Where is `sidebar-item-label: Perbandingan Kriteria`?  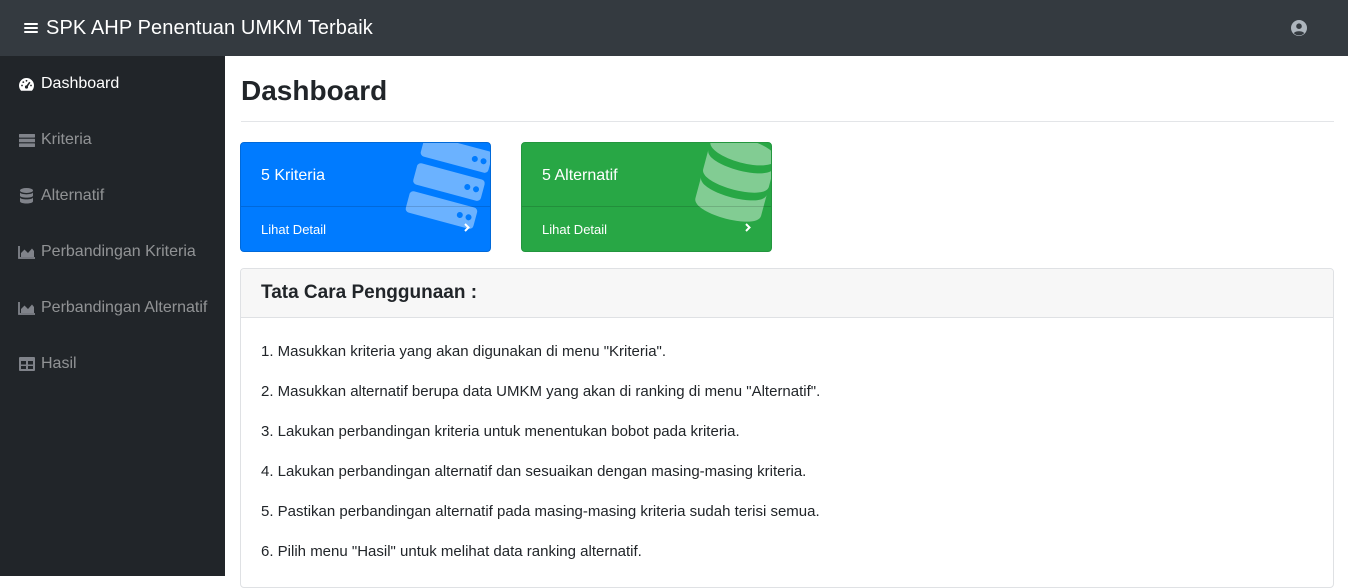
sidebar-item-label: Perbandingan Kriteria is located at coordinates (118, 251).